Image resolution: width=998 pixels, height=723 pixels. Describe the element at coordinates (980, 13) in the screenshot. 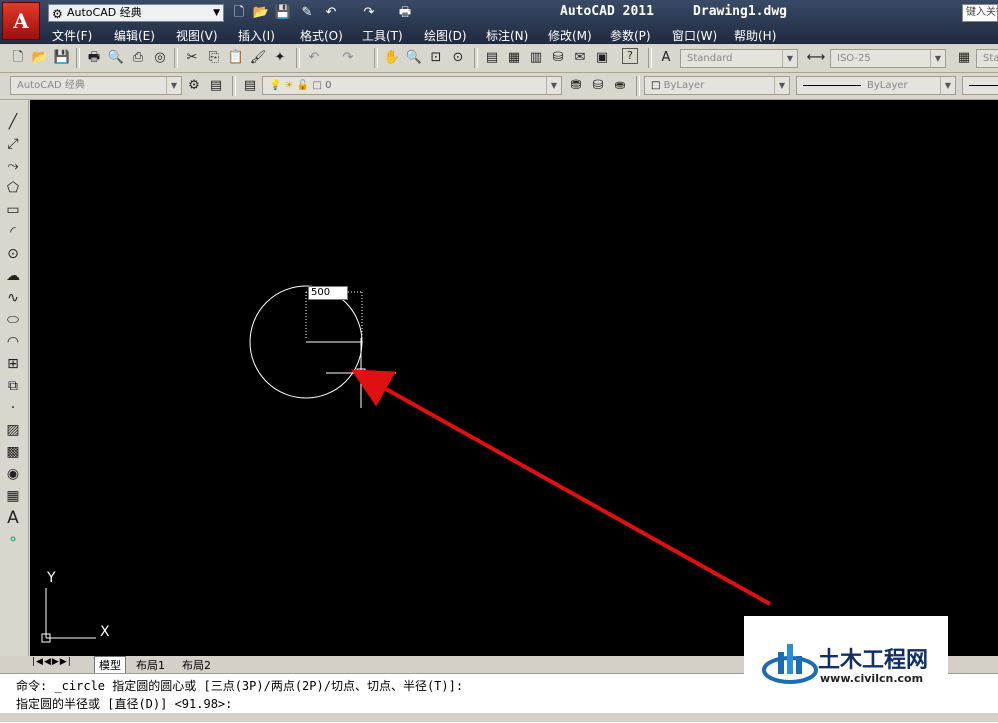

I see `search-input: 键入关键字或短语` at that location.